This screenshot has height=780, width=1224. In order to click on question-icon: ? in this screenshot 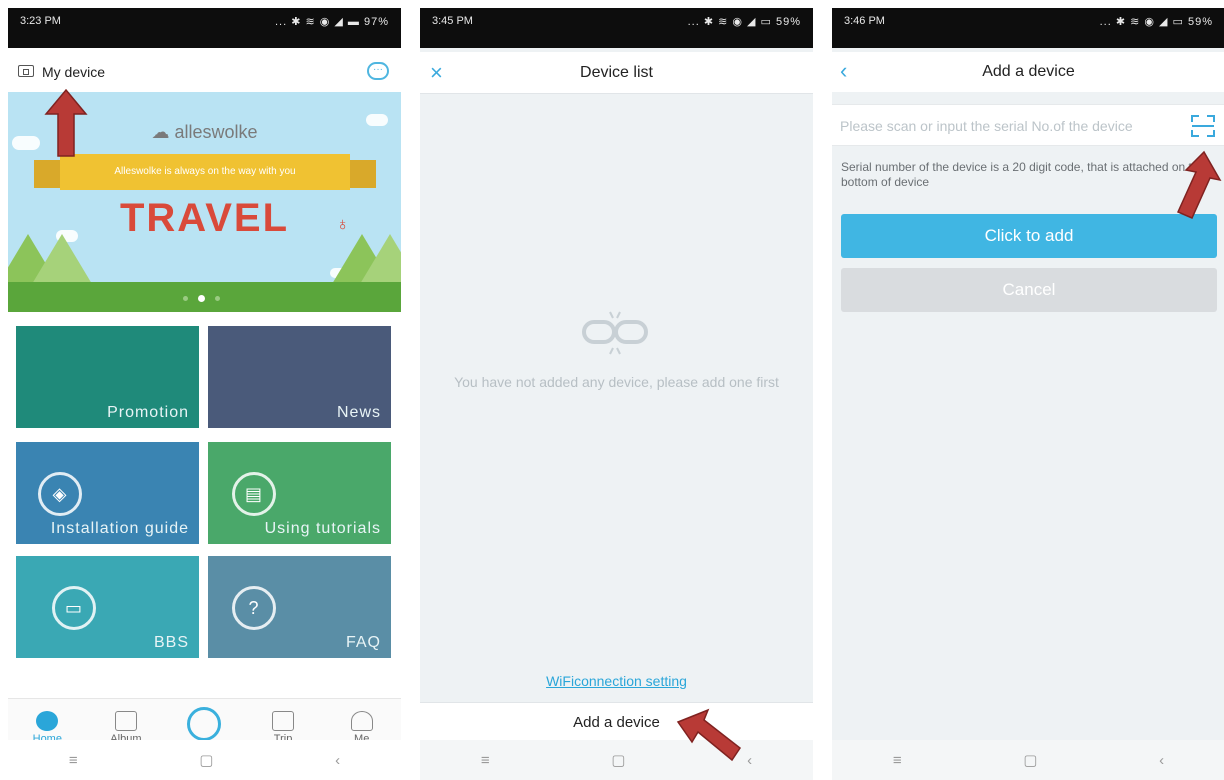, I will do `click(254, 608)`.